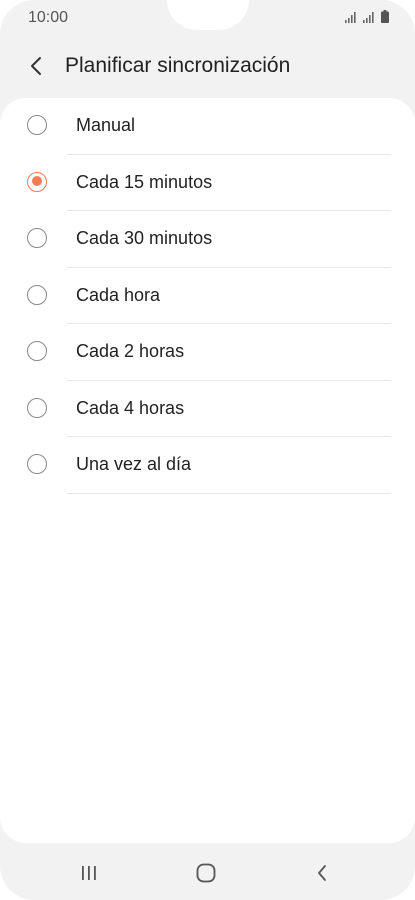 Image resolution: width=415 pixels, height=900 pixels. I want to click on status-icons, so click(367, 16).